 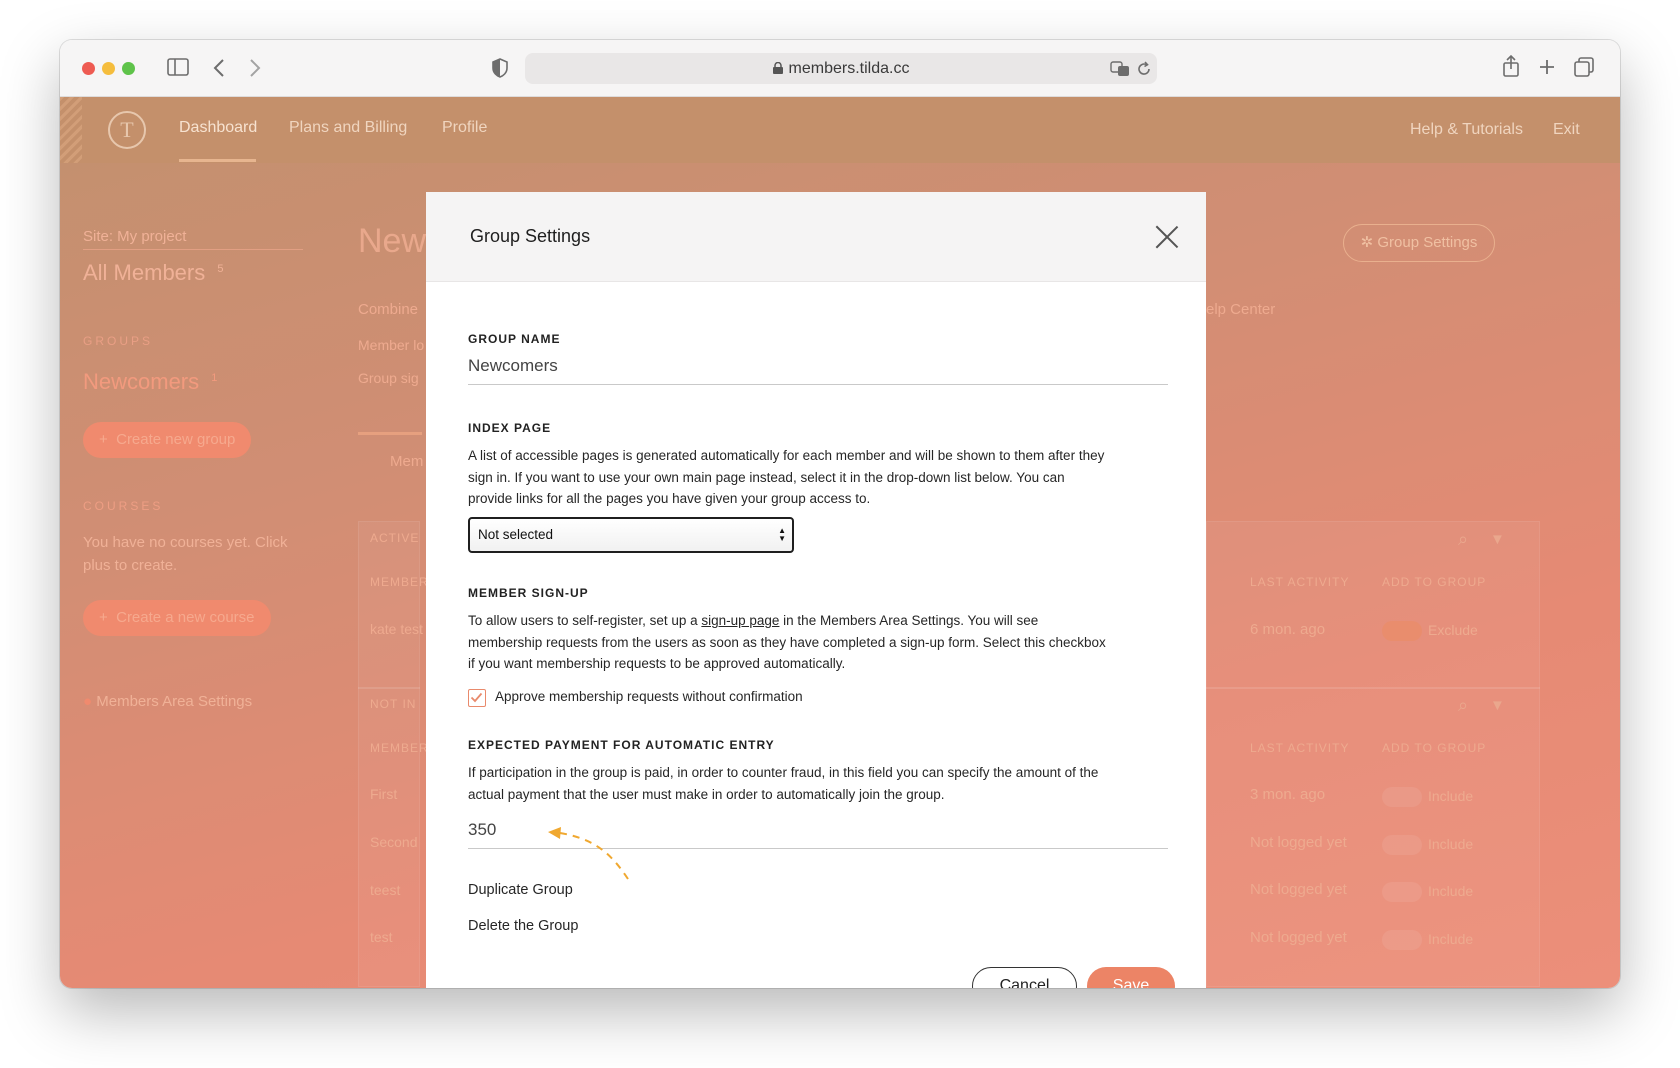 I want to click on lock-icon, so click(x=777, y=68).